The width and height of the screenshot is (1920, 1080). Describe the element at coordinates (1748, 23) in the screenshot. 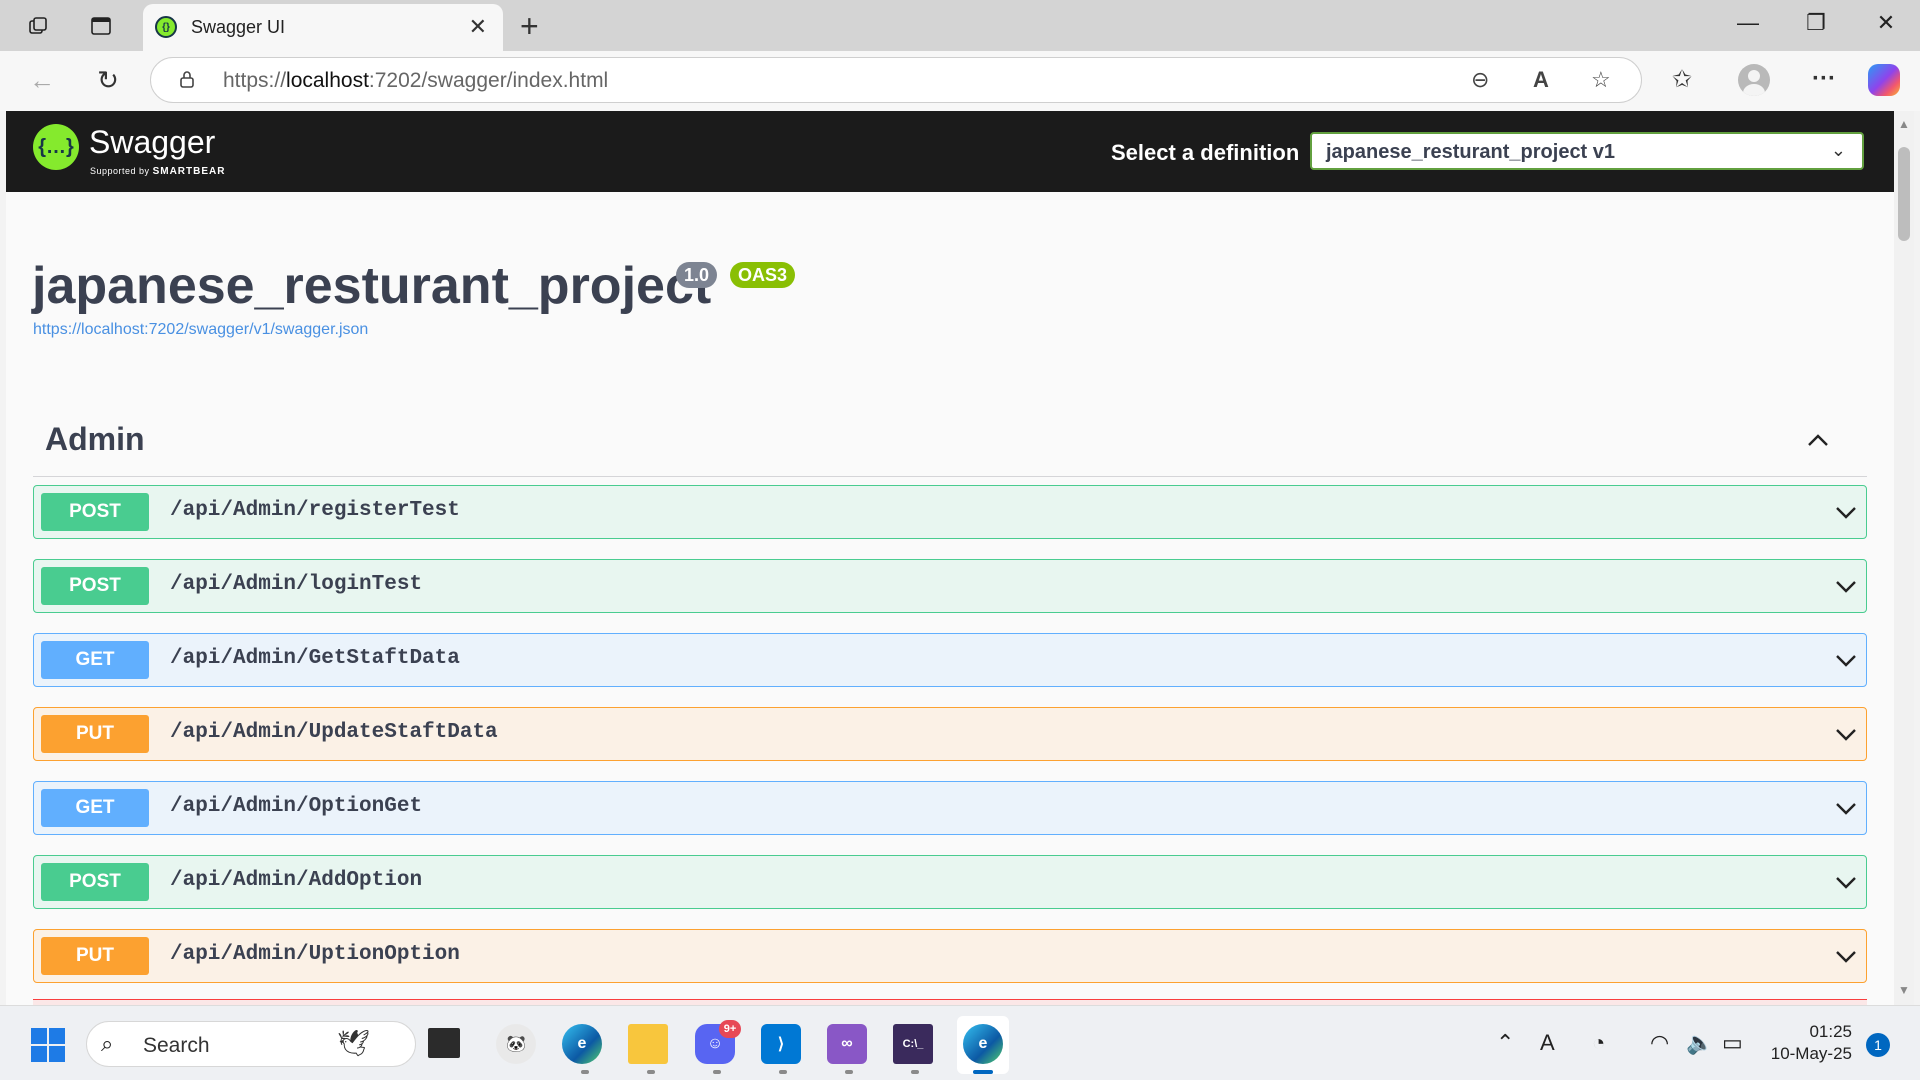

I see `minimize-icon: —` at that location.